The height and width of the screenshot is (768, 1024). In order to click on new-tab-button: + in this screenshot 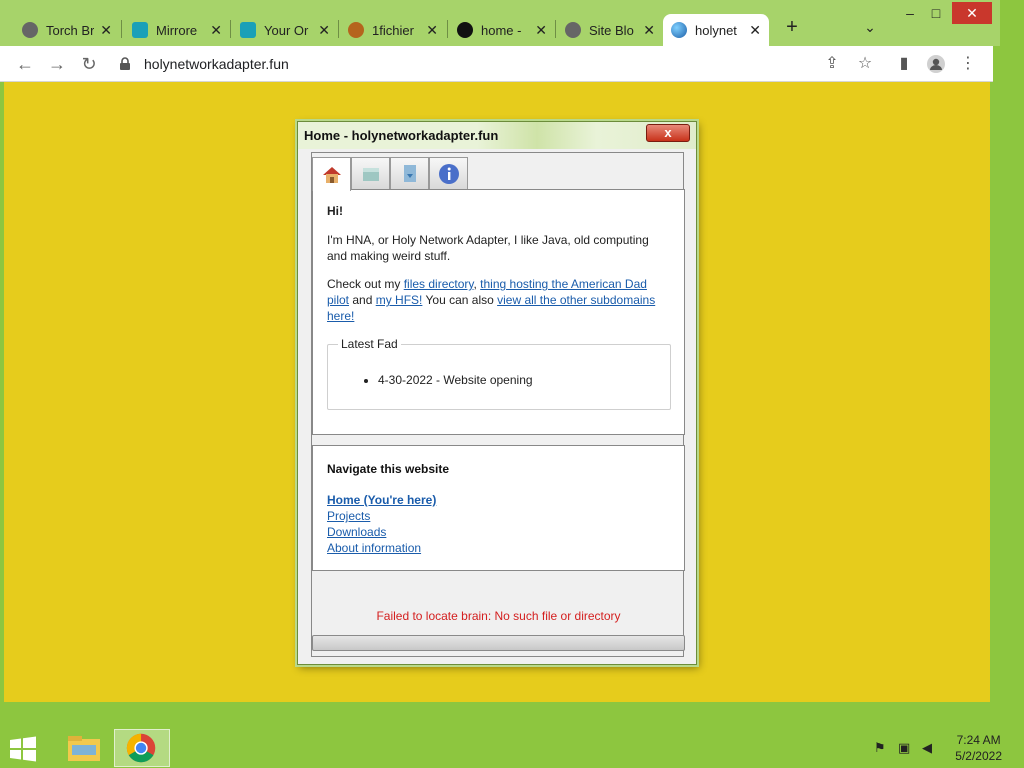, I will do `click(792, 27)`.